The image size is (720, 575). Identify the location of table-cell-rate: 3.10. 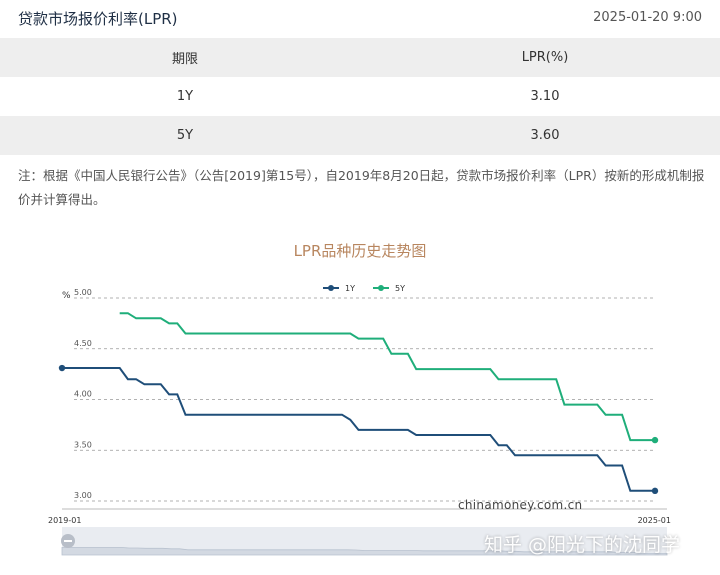
(545, 96).